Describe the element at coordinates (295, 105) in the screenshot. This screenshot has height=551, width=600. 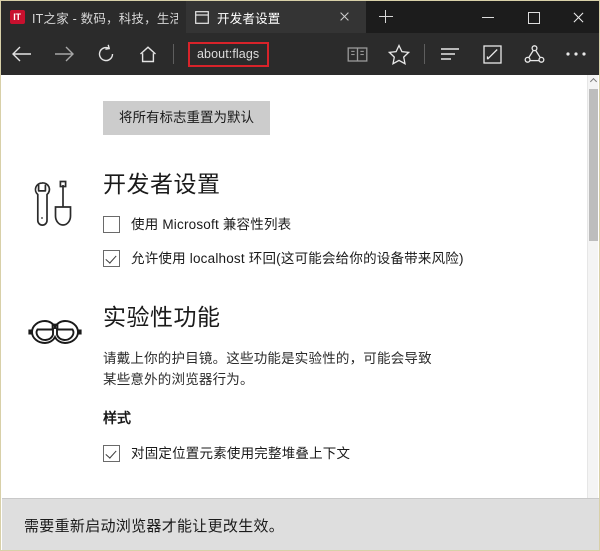
I see `reset-button-container: 将所有标志重置为默认` at that location.